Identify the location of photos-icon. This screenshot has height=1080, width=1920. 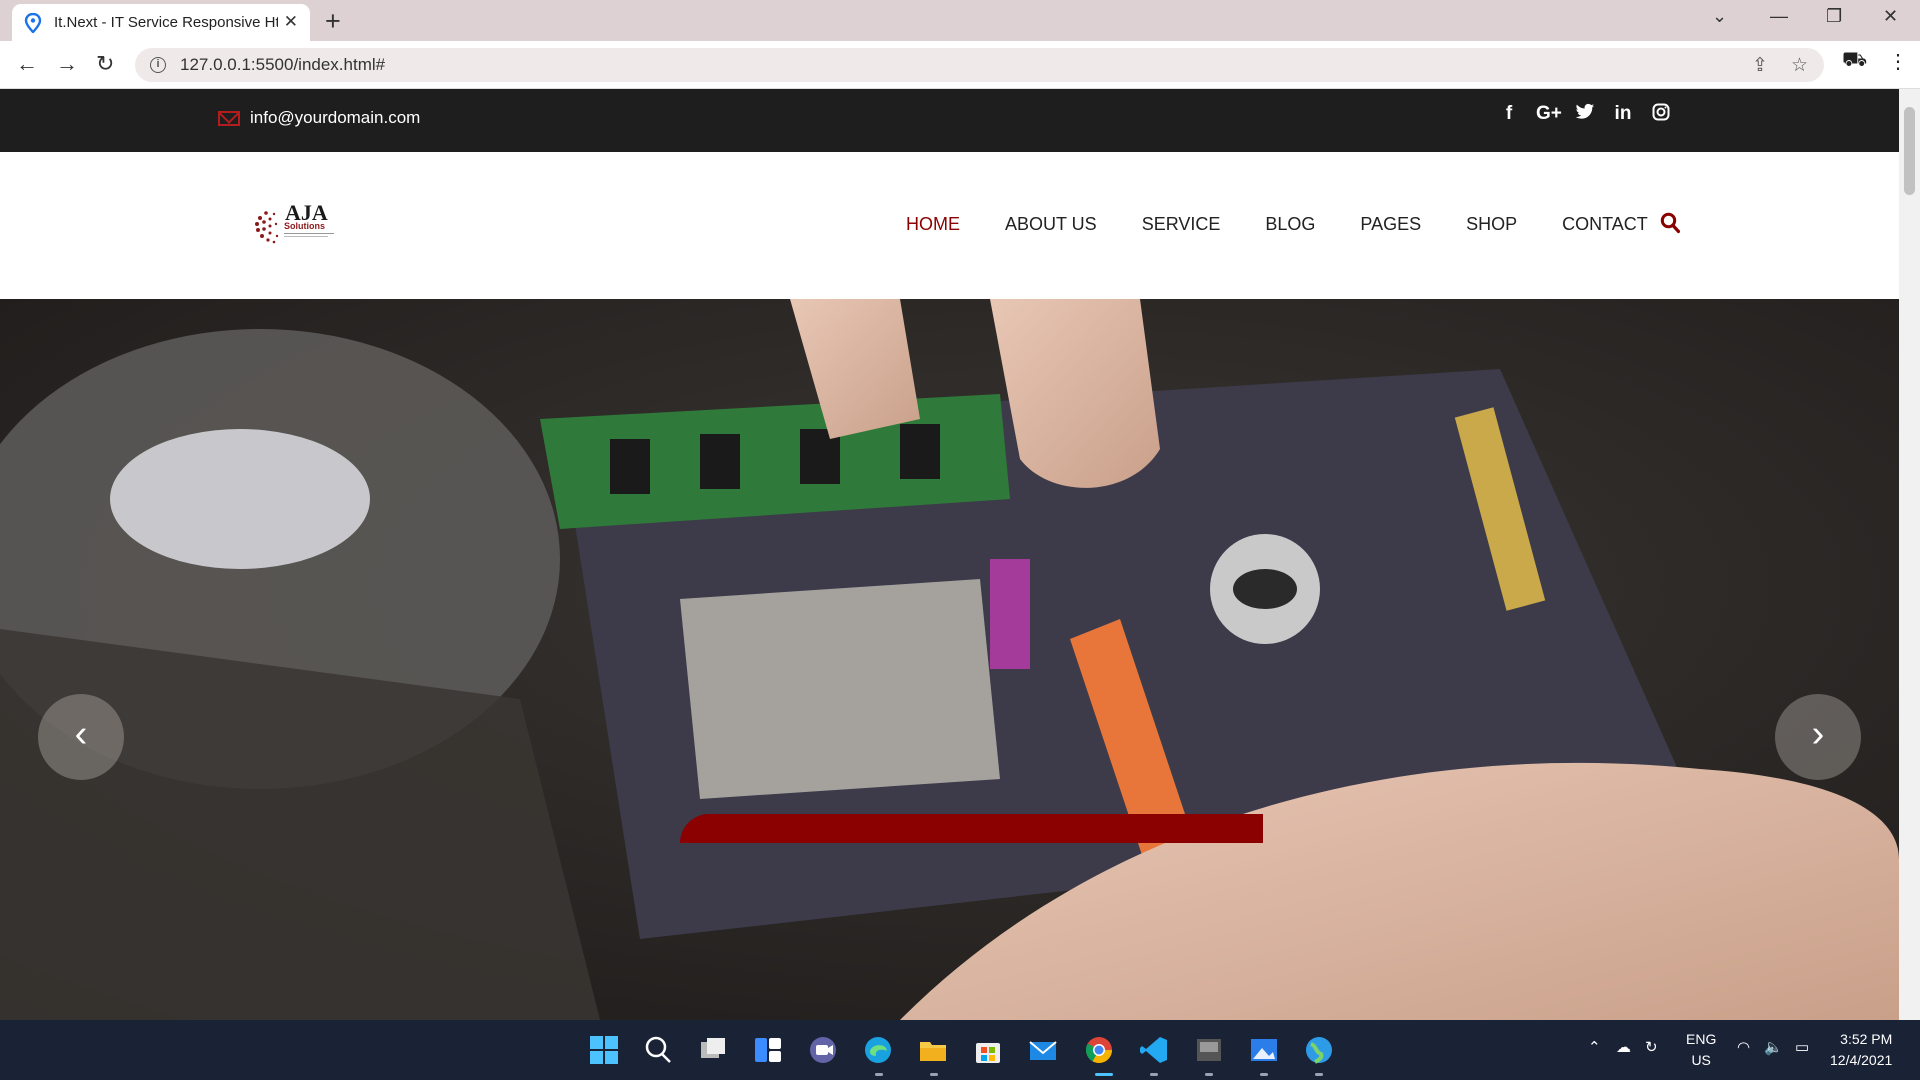
(1264, 1050).